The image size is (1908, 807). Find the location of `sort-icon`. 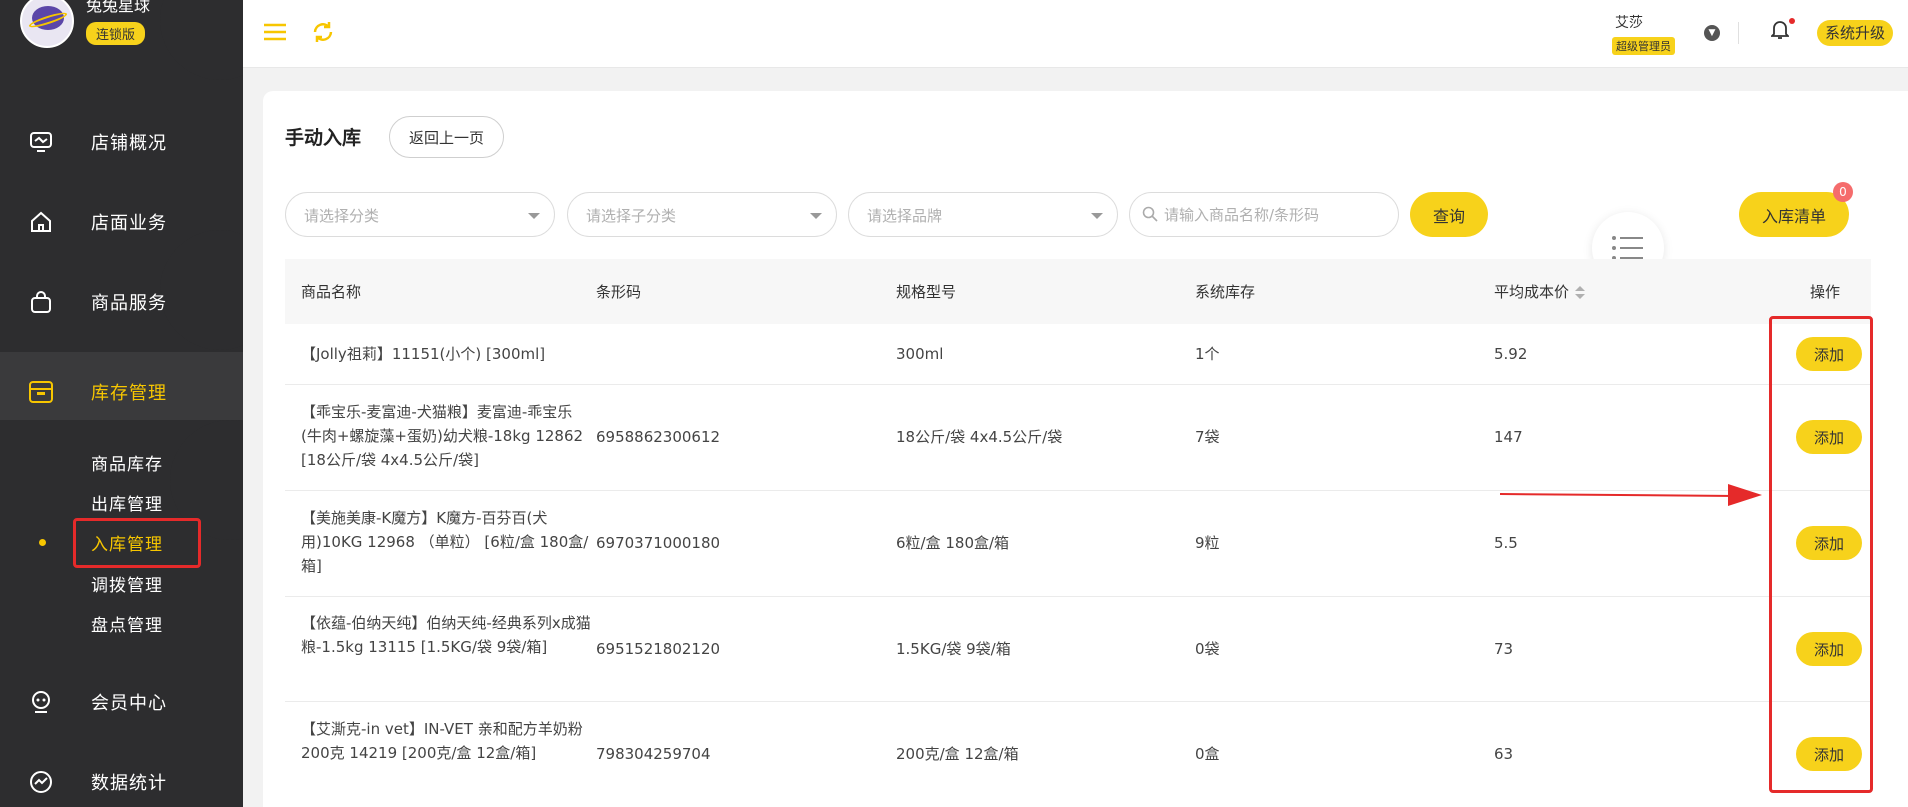

sort-icon is located at coordinates (1580, 292).